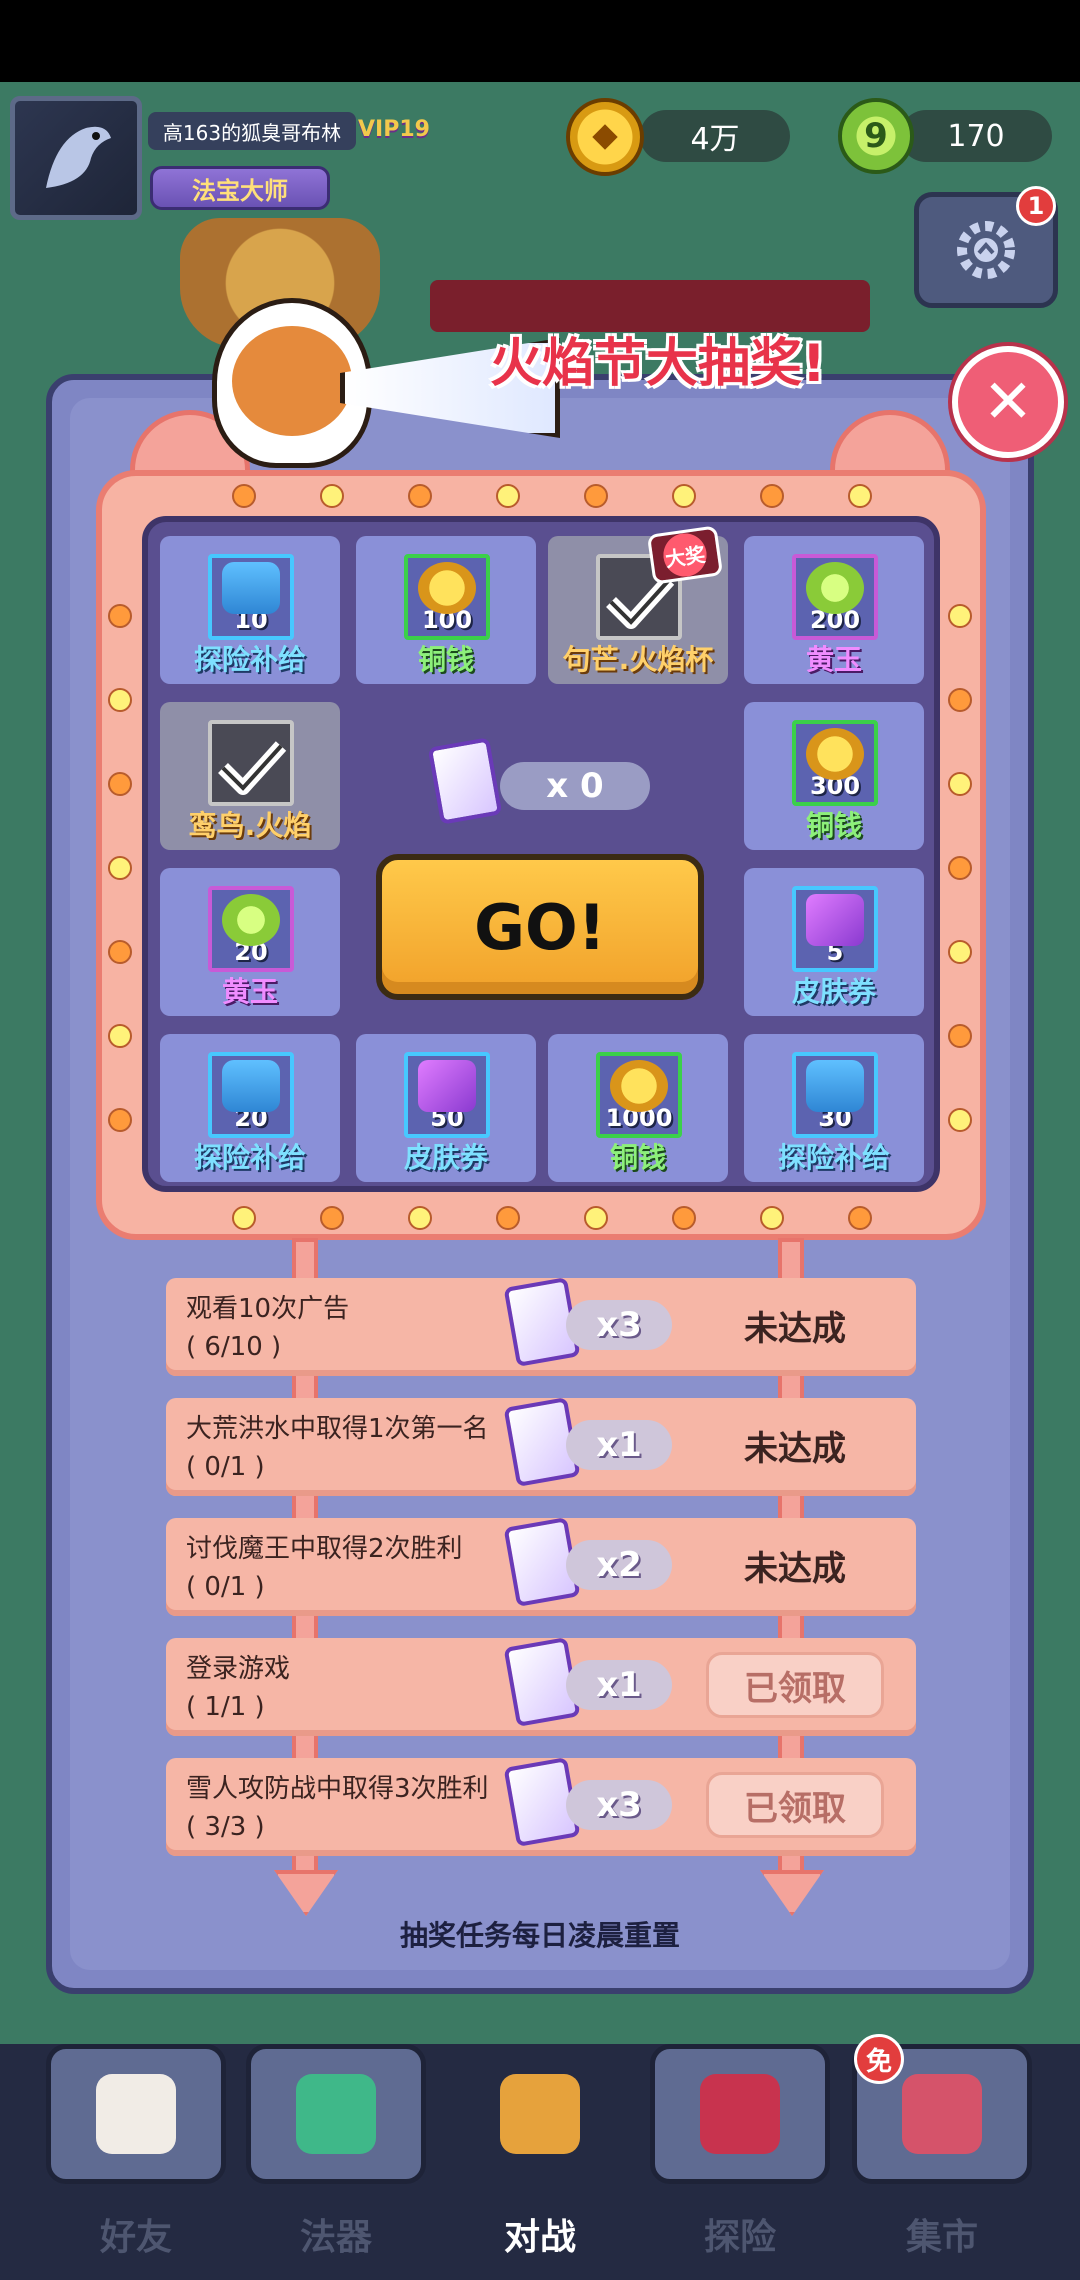 The image size is (1080, 2280). Describe the element at coordinates (541, 1806) in the screenshot. I see `task-row: 雪人攻防战中取得3次胜利 ( 3/3 ) x3 已领取` at that location.